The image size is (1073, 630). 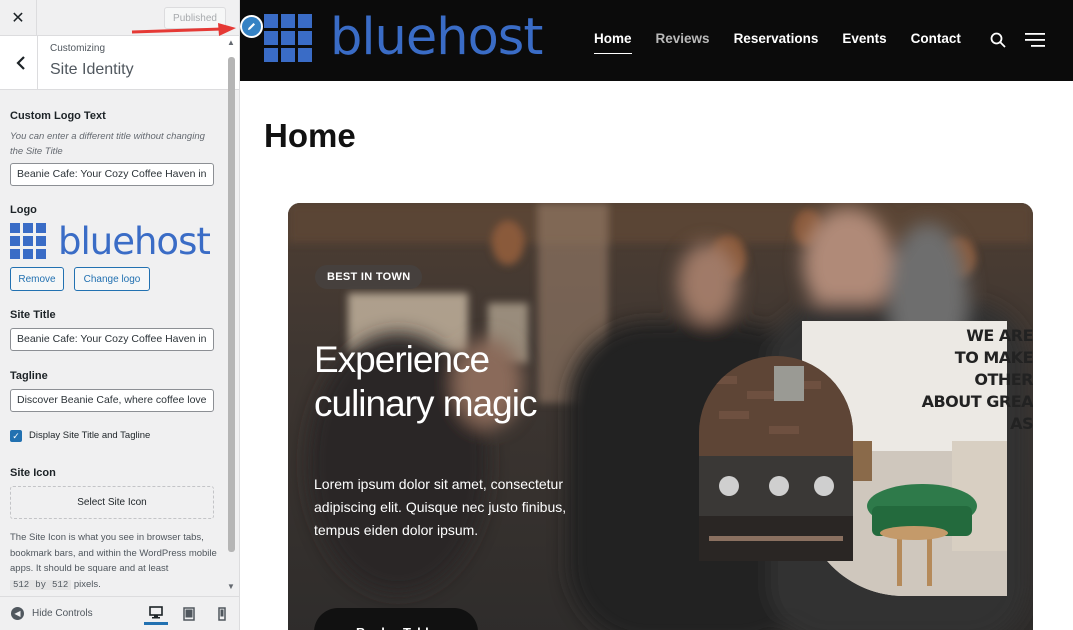 I want to click on tablet-preview-button, so click(x=189, y=614).